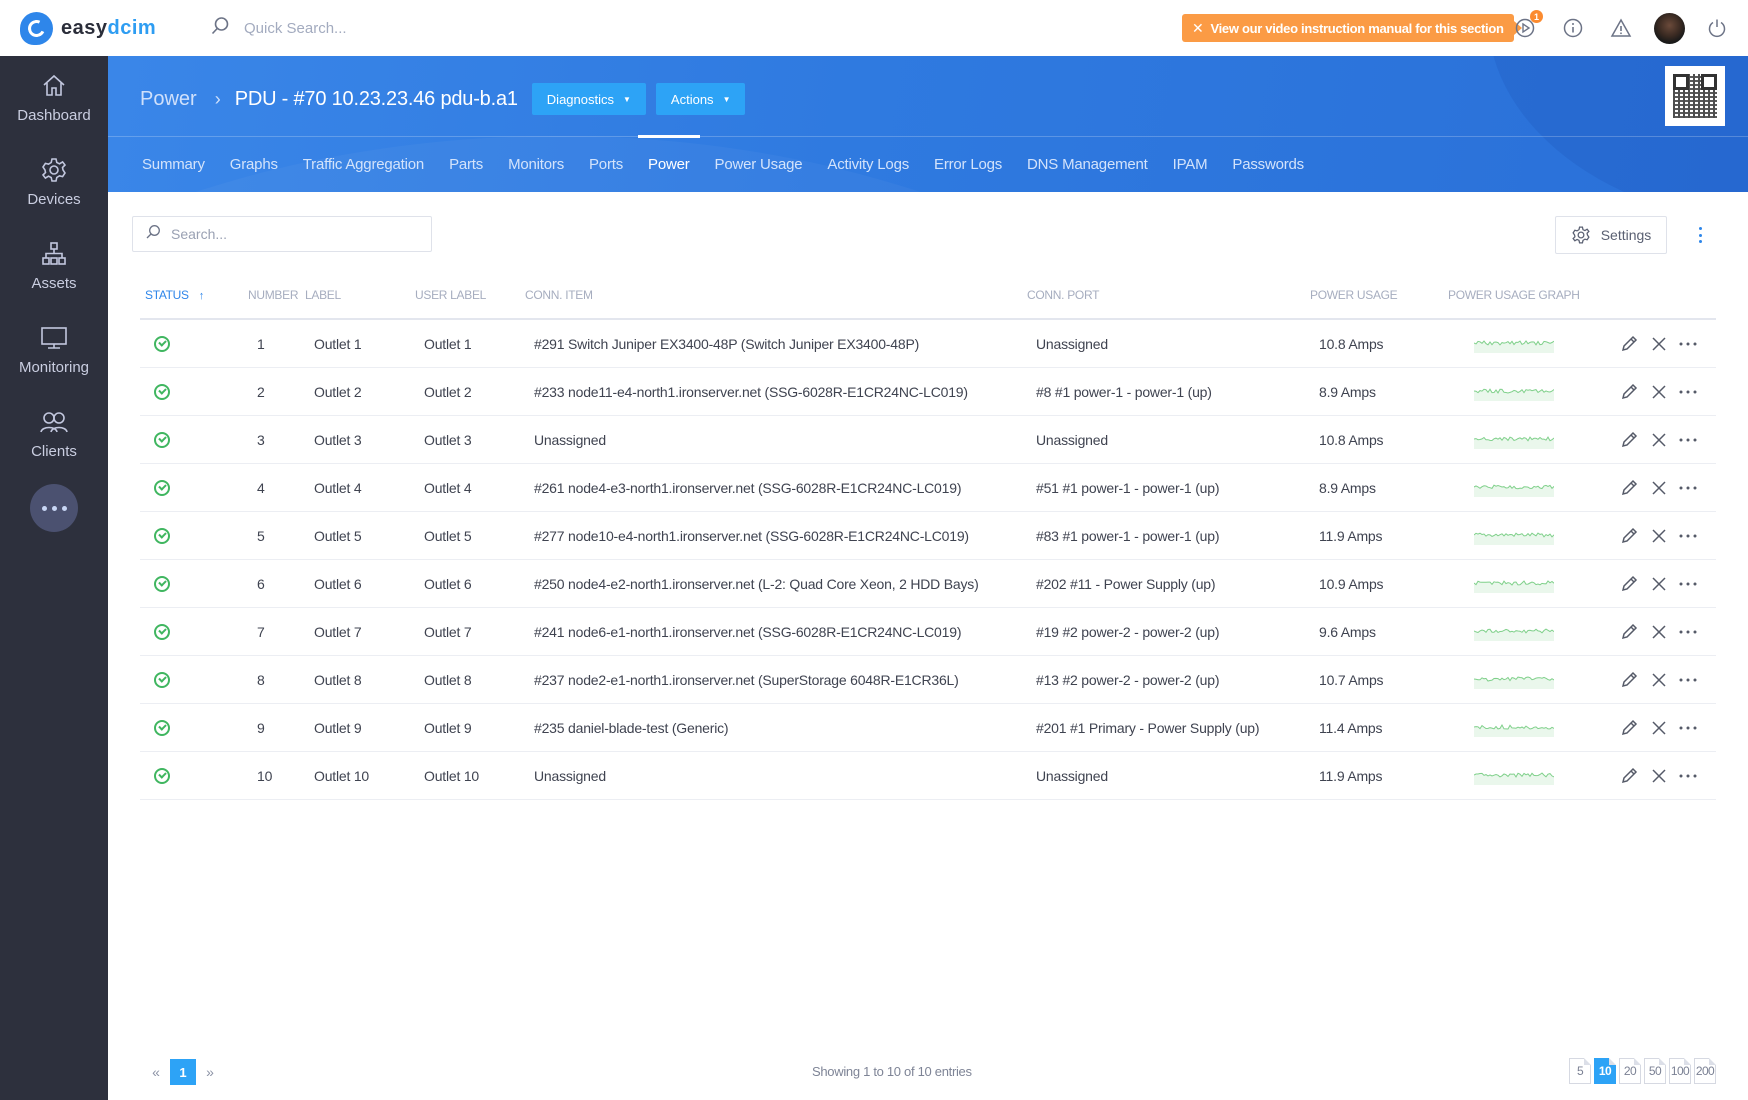 The image size is (1748, 1100). What do you see at coordinates (254, 164) in the screenshot?
I see `tab-graphs: Graphs` at bounding box center [254, 164].